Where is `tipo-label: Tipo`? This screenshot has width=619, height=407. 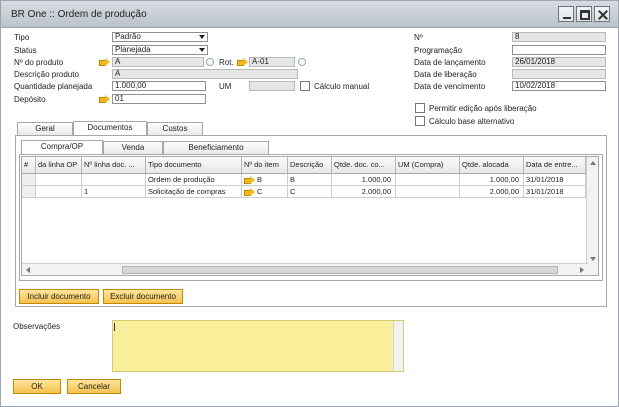 tipo-label: Tipo is located at coordinates (22, 37).